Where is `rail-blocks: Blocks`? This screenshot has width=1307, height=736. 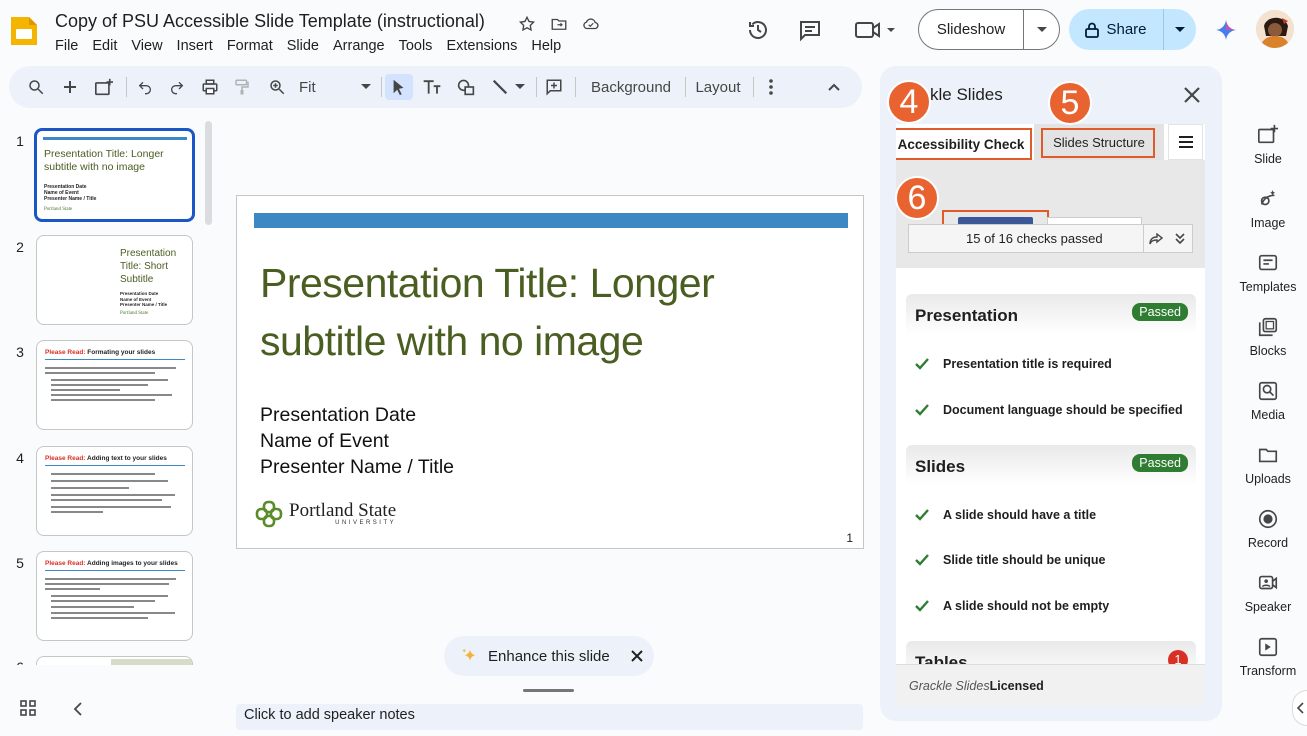
rail-blocks: Blocks is located at coordinates (1268, 337).